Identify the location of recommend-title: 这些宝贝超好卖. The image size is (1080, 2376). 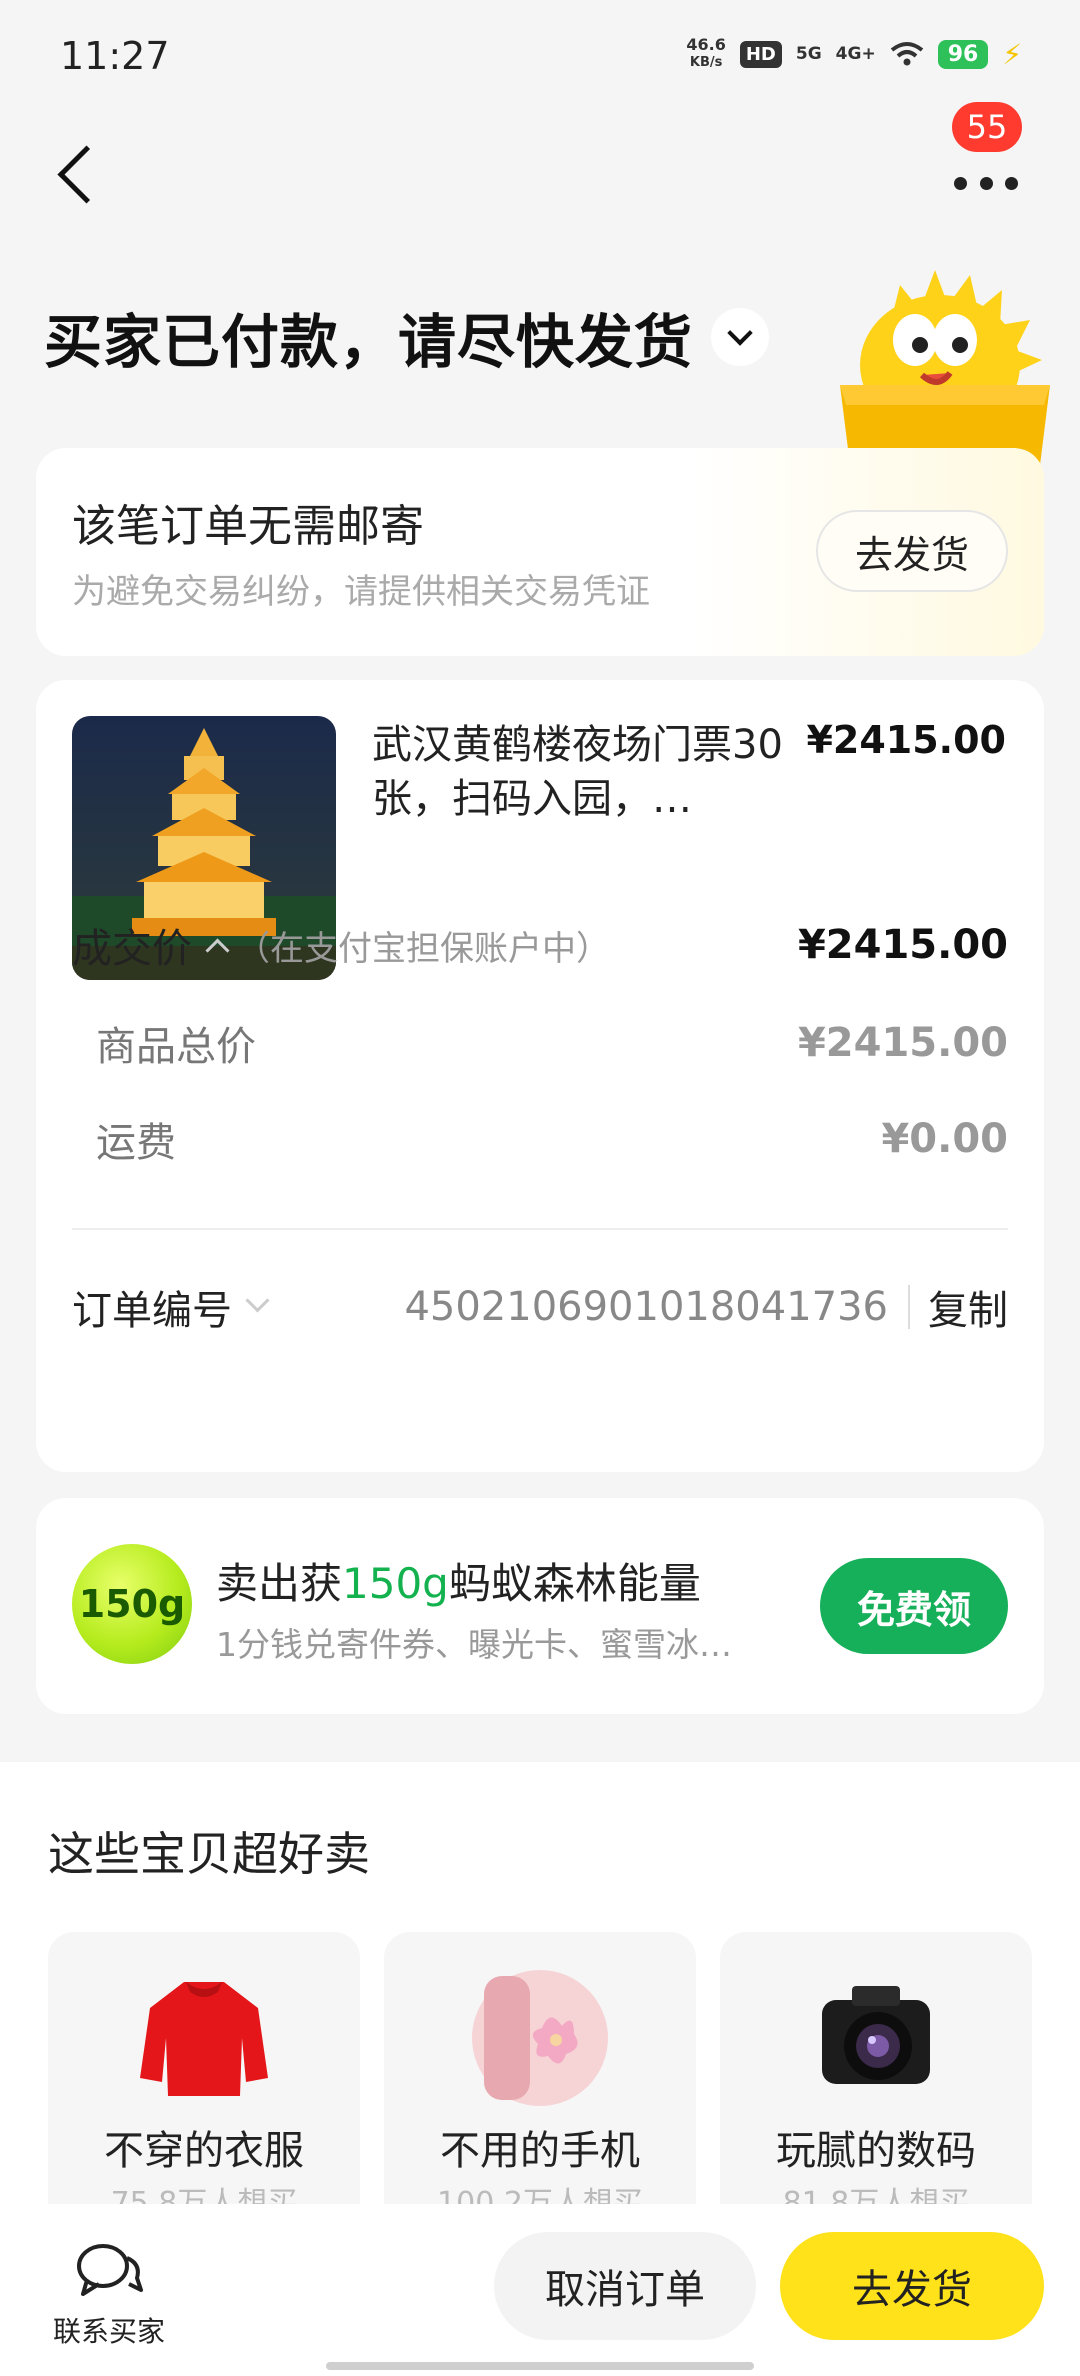
(209, 1854).